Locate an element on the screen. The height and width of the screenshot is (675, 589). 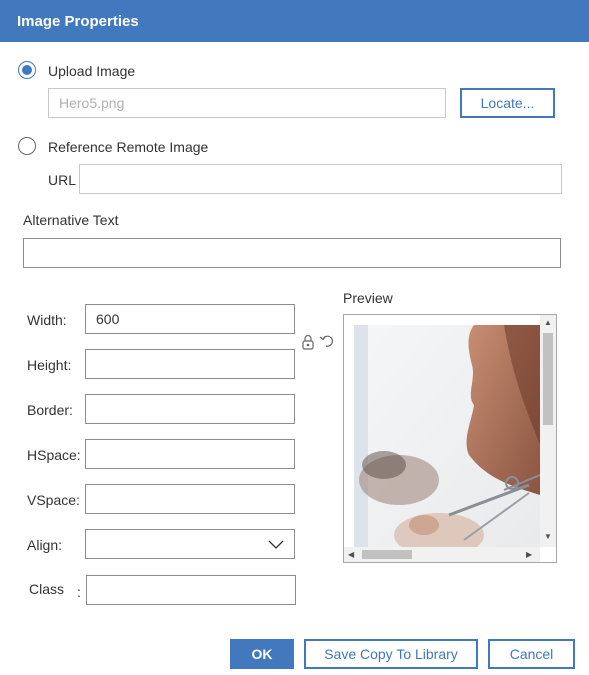
url-input is located at coordinates (320, 179).